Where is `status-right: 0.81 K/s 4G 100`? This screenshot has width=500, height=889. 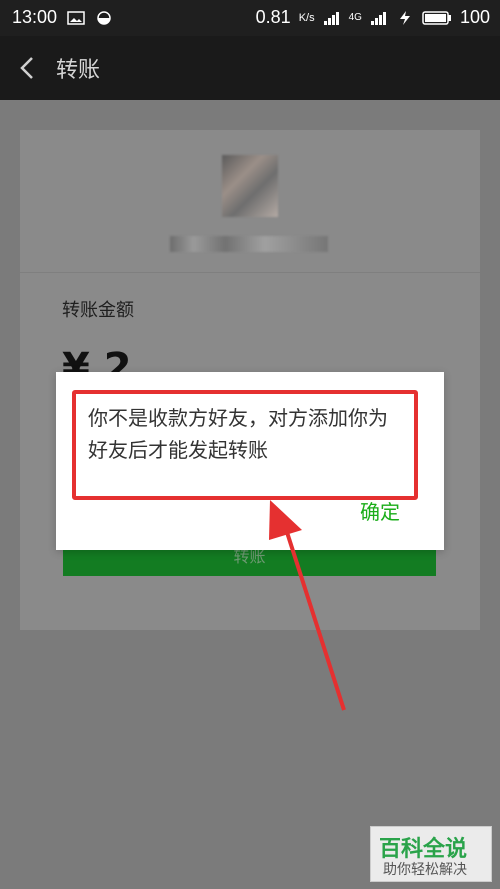
status-right: 0.81 K/s 4G 100 is located at coordinates (373, 17).